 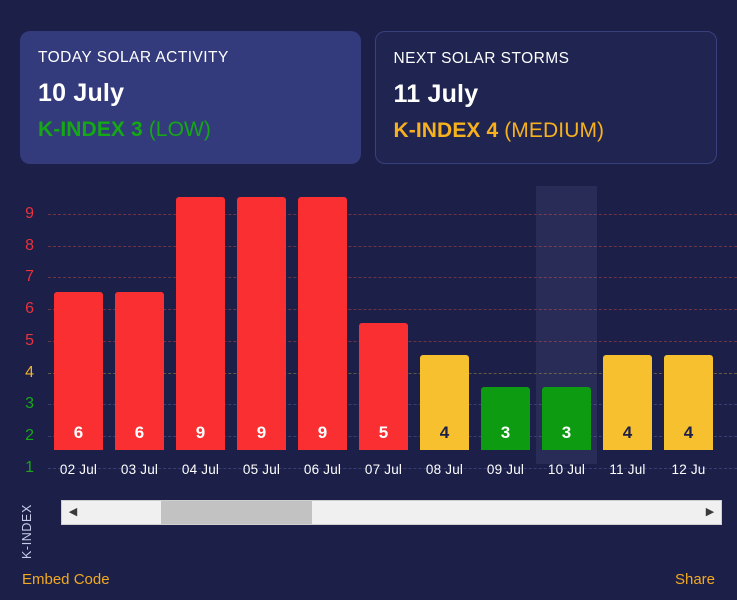 I want to click on scrollbar-track, so click(x=391, y=512).